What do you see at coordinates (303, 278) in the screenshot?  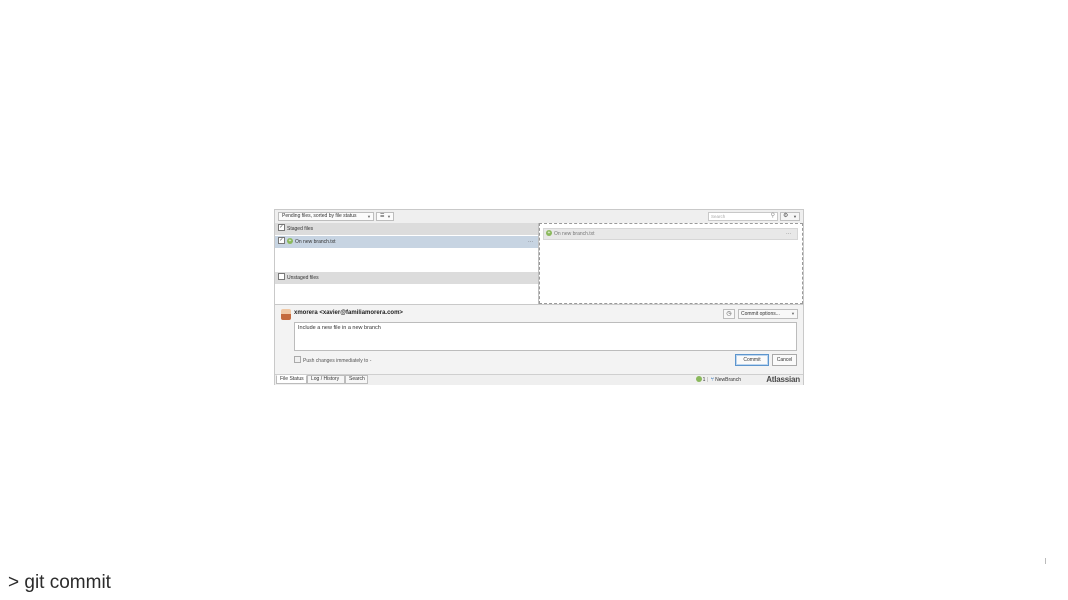 I see `unstaged-files-label: Unstaged files` at bounding box center [303, 278].